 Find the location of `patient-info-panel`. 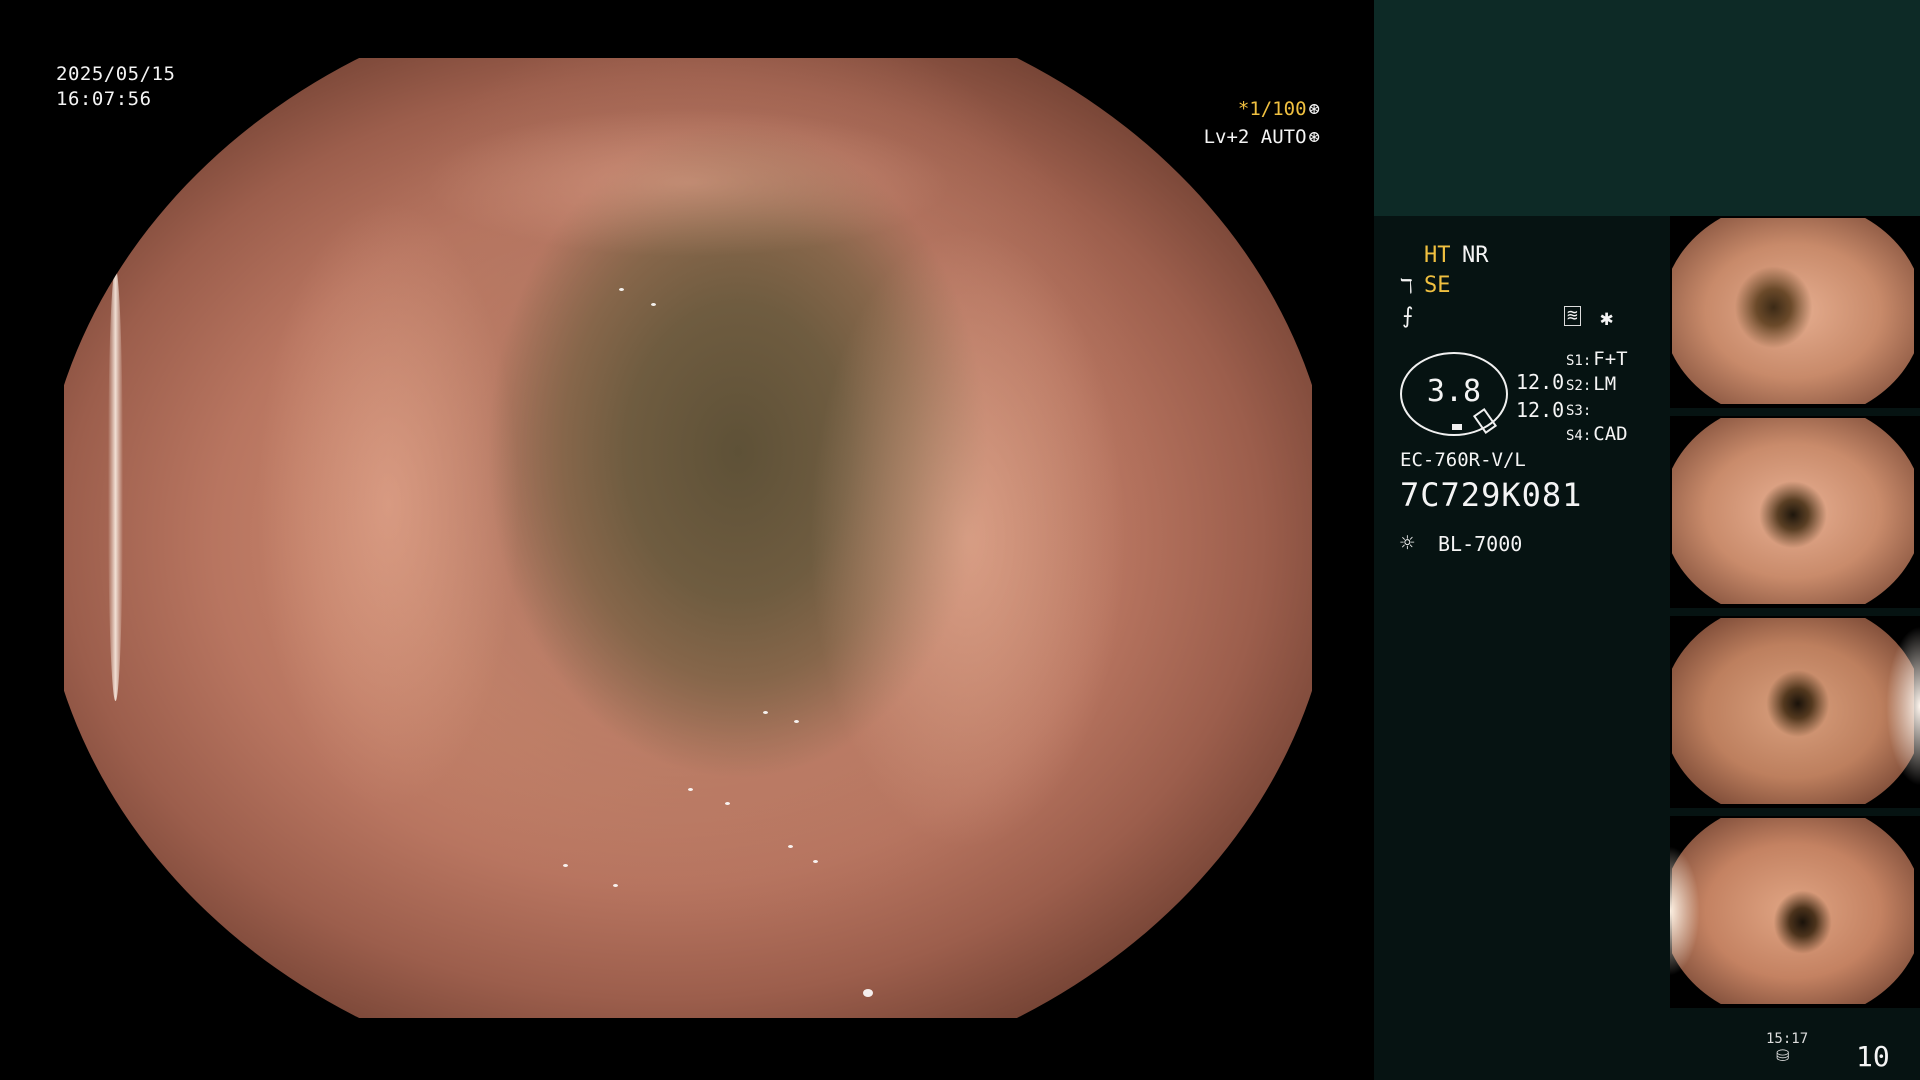

patient-info-panel is located at coordinates (1647, 108).